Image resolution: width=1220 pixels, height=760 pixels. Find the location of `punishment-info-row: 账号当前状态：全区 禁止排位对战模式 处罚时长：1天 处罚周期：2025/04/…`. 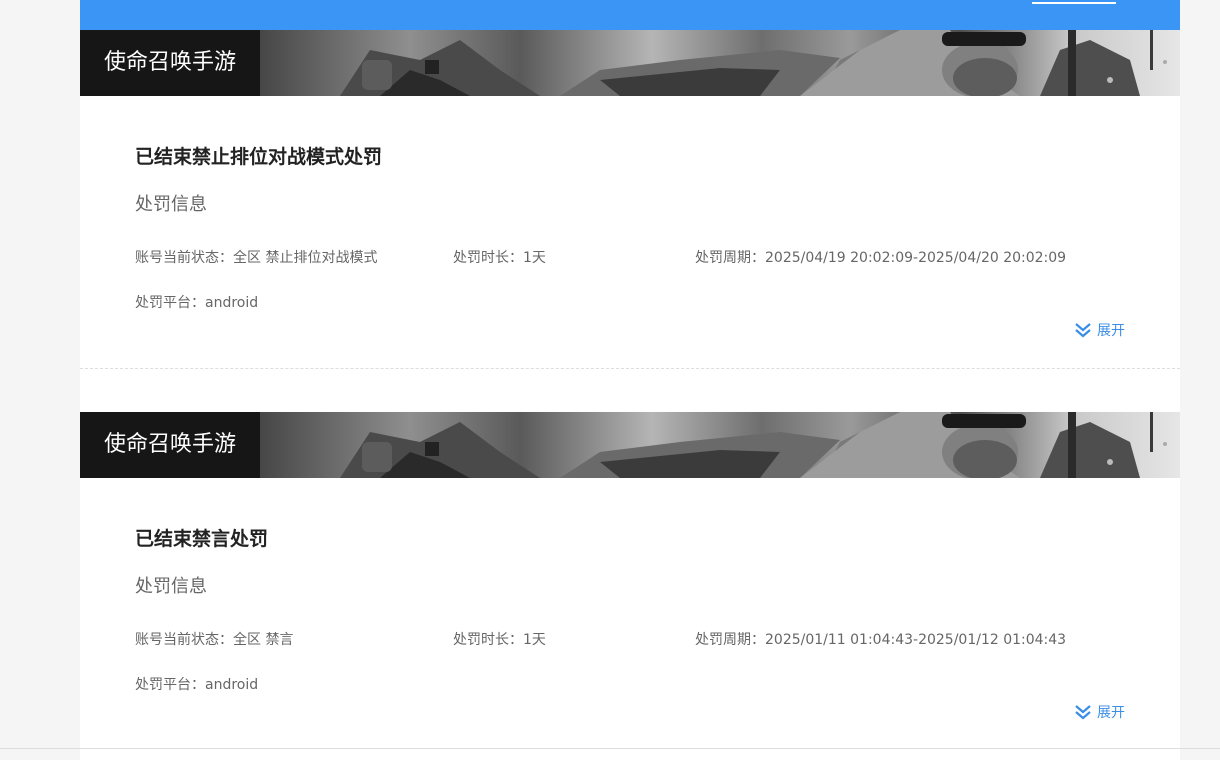

punishment-info-row: 账号当前状态：全区 禁止排位对战模式 处罚时长：1天 处罚周期：2025/04/… is located at coordinates (635, 257).